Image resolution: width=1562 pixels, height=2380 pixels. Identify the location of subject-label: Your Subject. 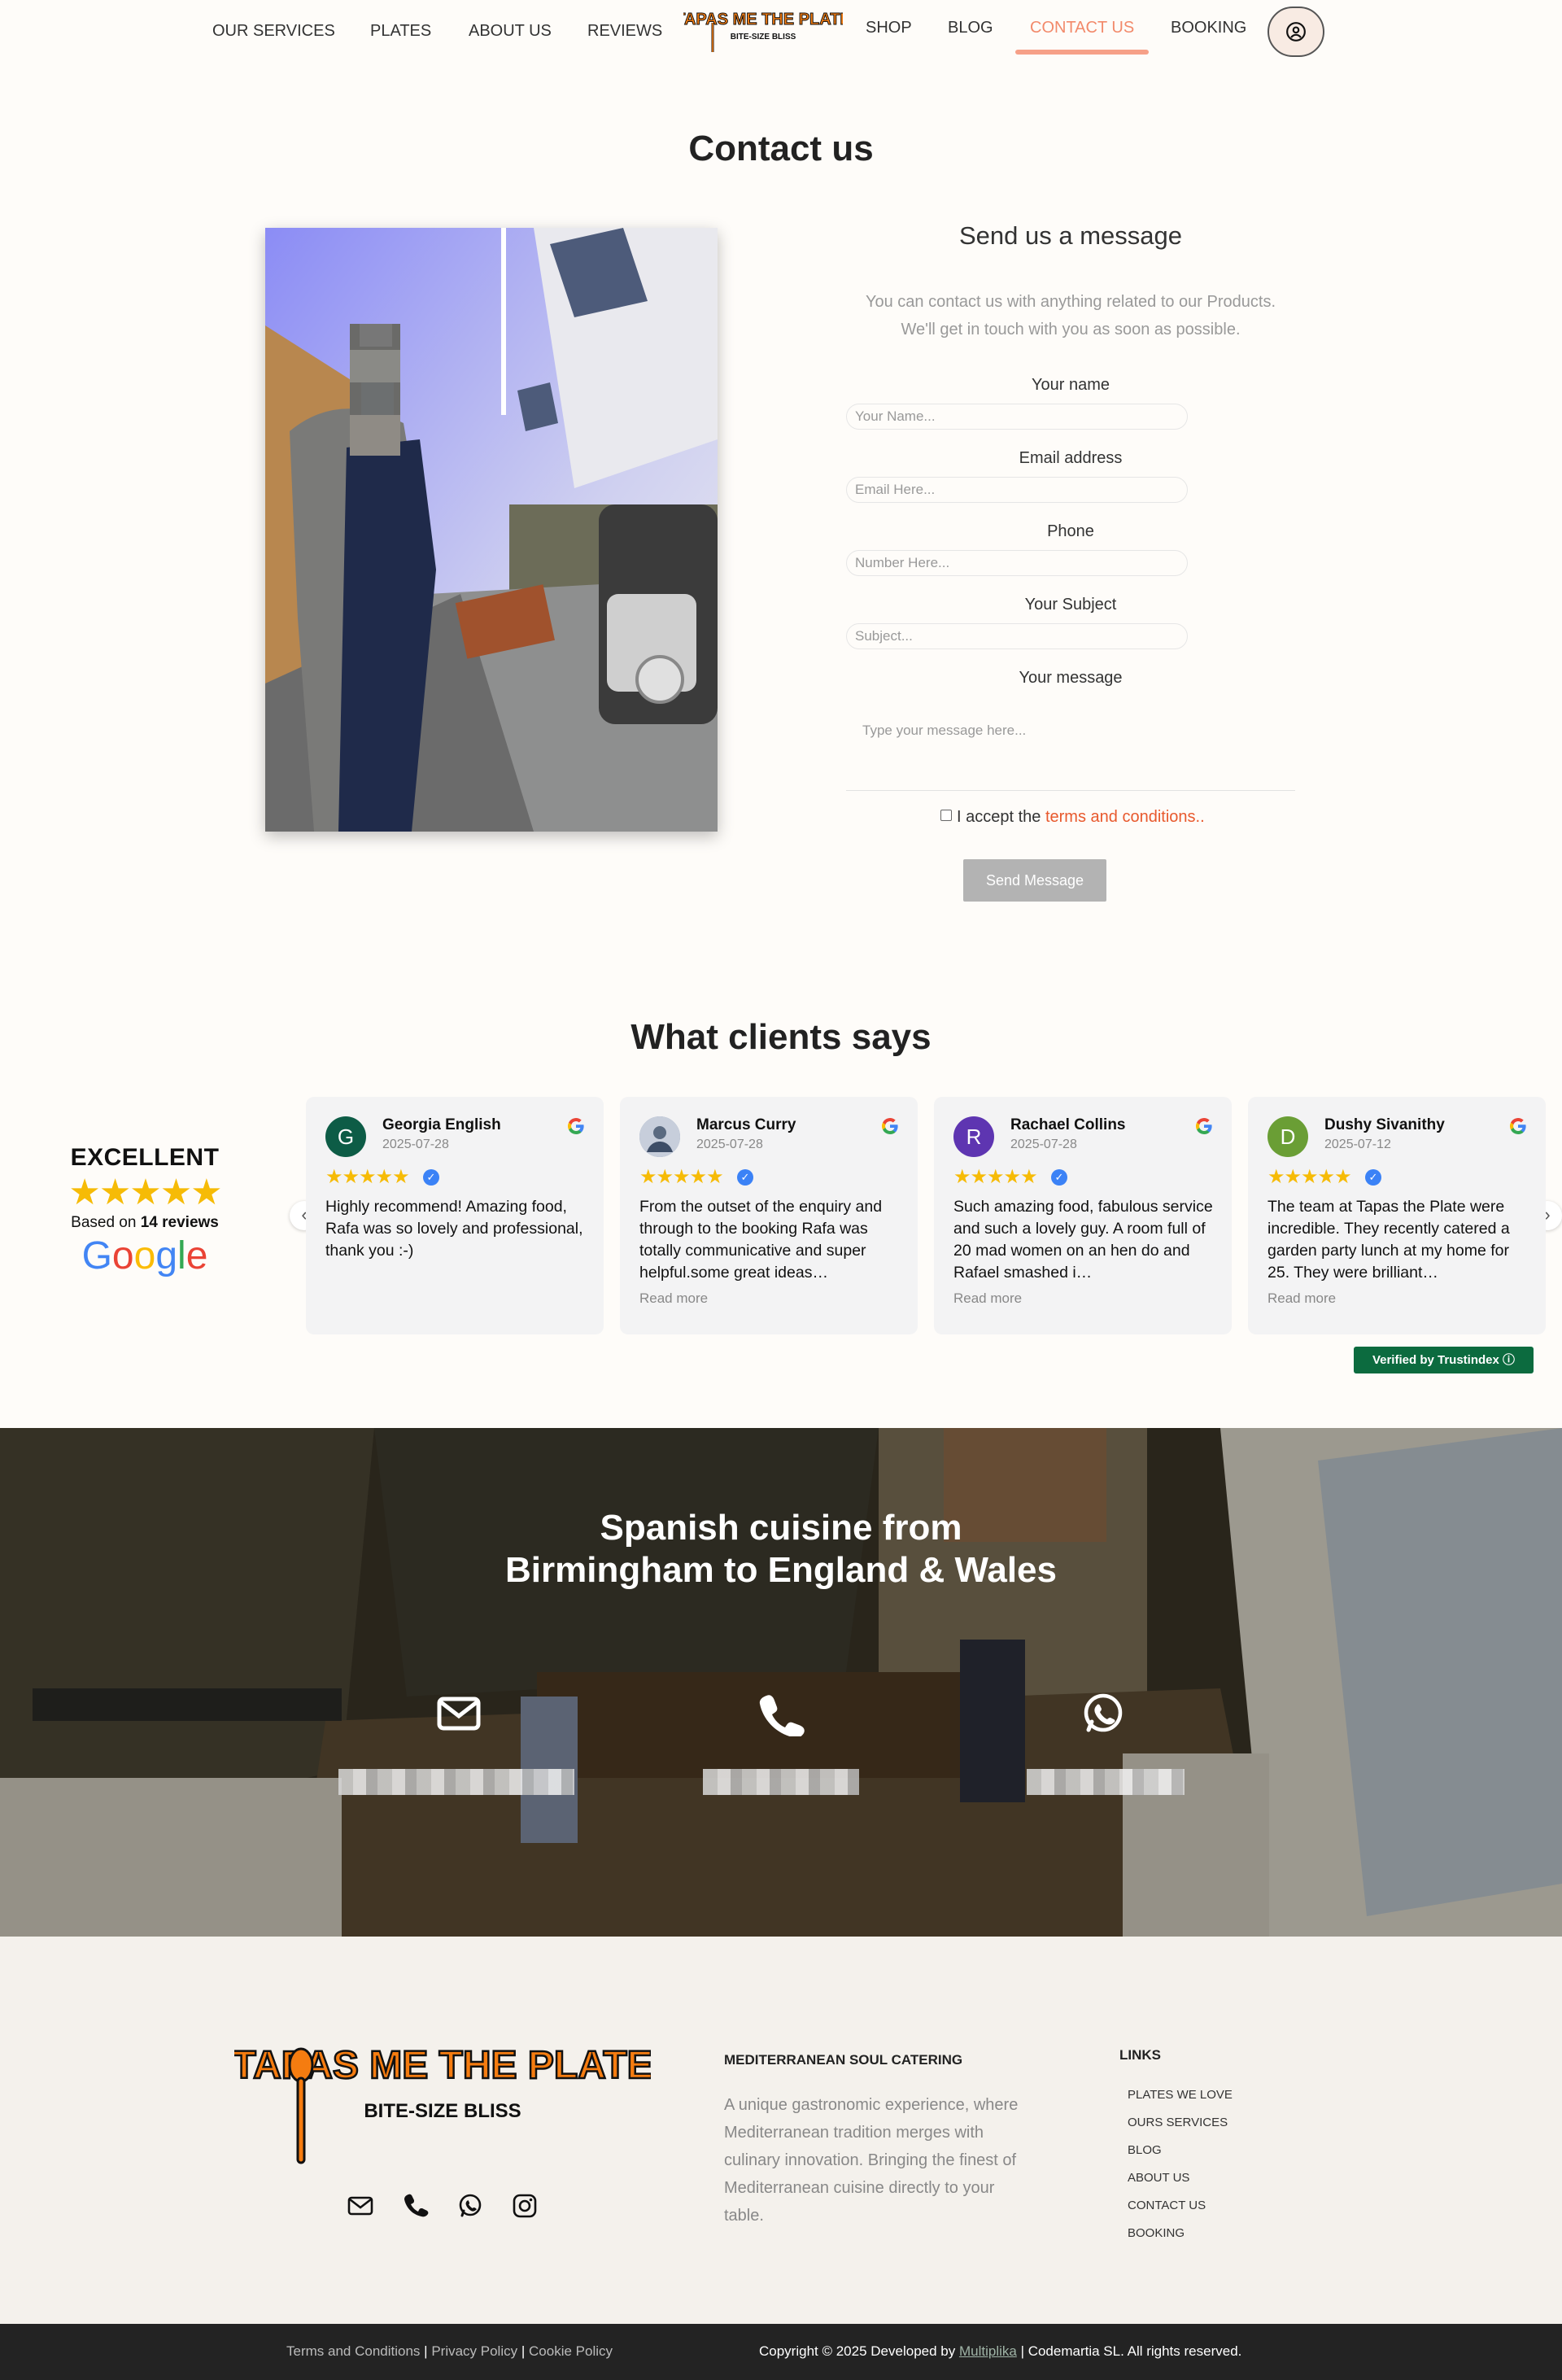
(1070, 605).